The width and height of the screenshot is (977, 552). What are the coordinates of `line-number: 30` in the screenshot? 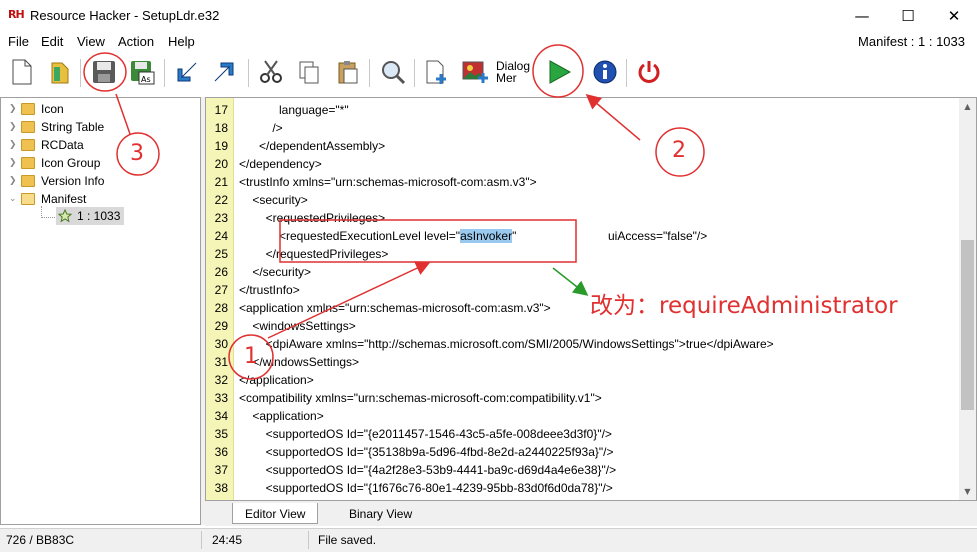 It's located at (221, 344).